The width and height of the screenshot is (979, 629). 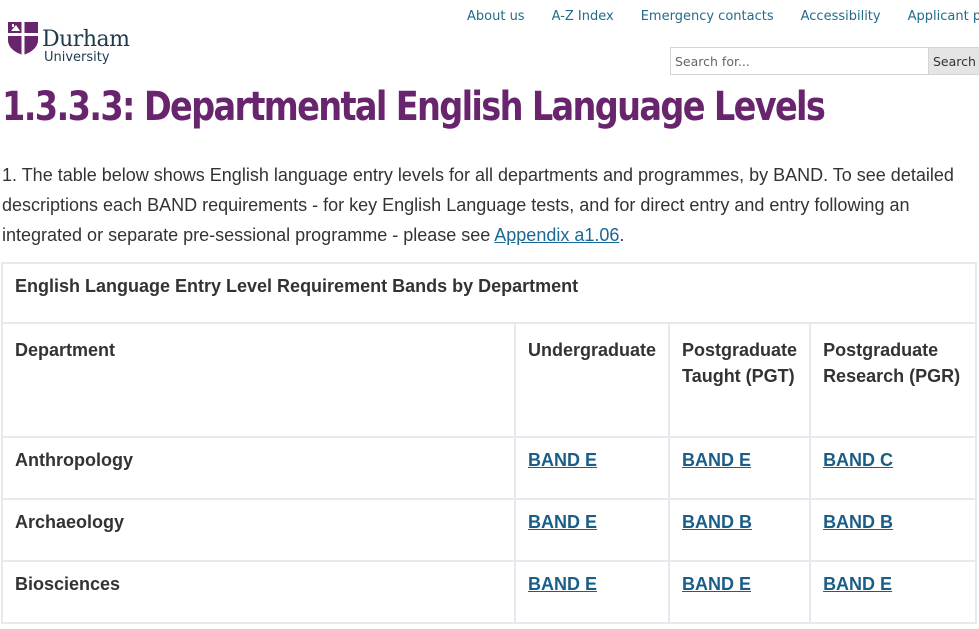 What do you see at coordinates (799, 61) in the screenshot?
I see `search-input` at bounding box center [799, 61].